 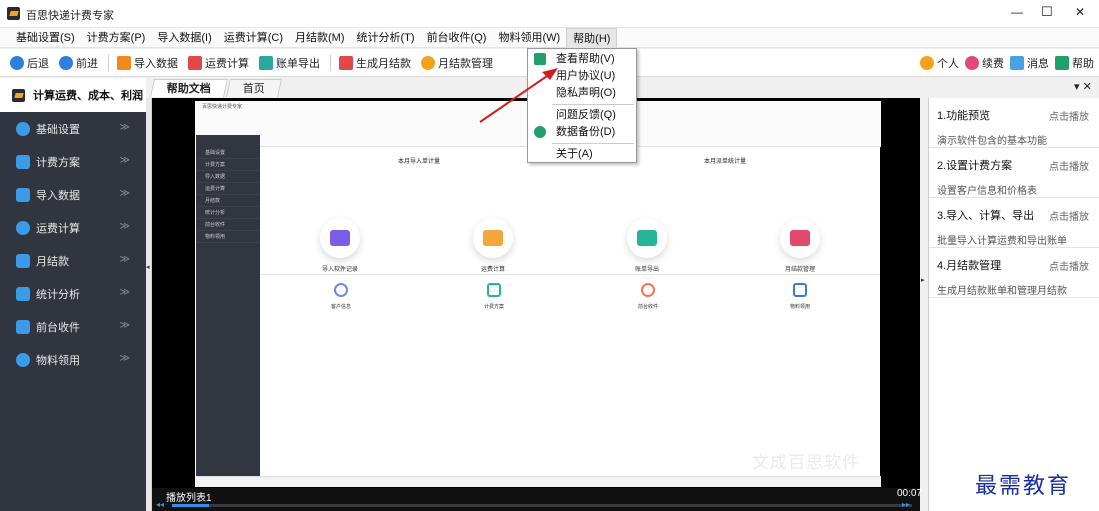 I want to click on menu-monthly: 月结款(M), so click(x=320, y=38).